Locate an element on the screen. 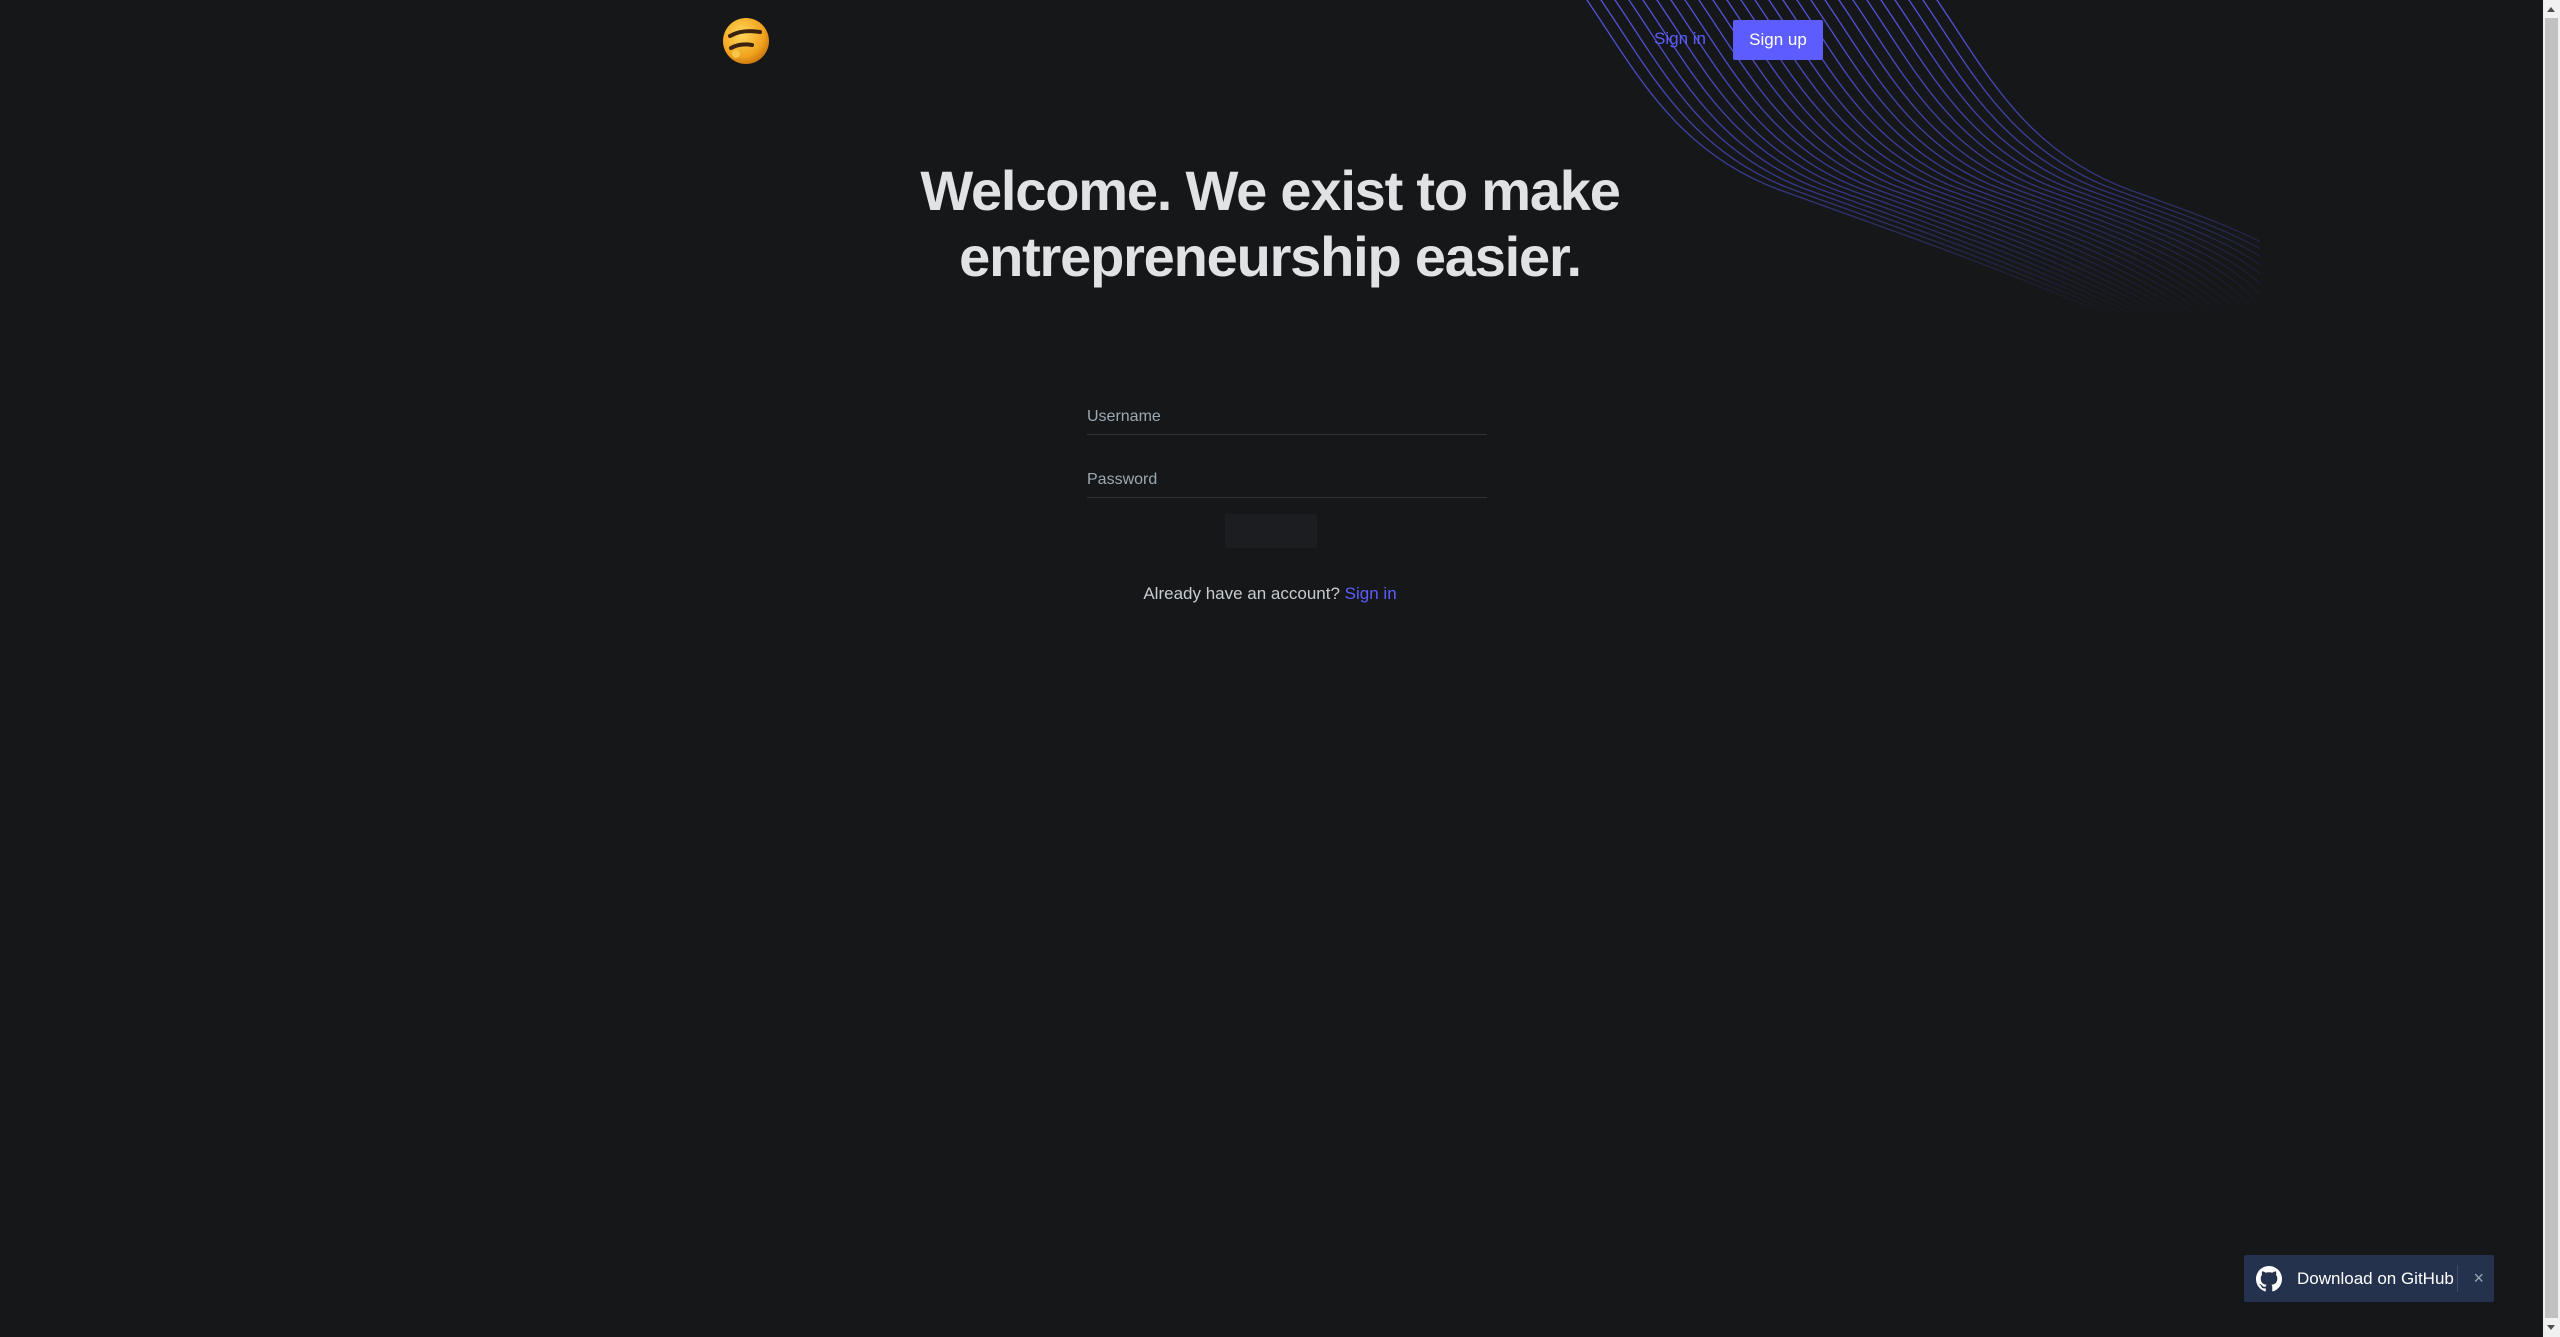 This screenshot has width=2560, height=1337. github-icon is located at coordinates (2269, 1278).